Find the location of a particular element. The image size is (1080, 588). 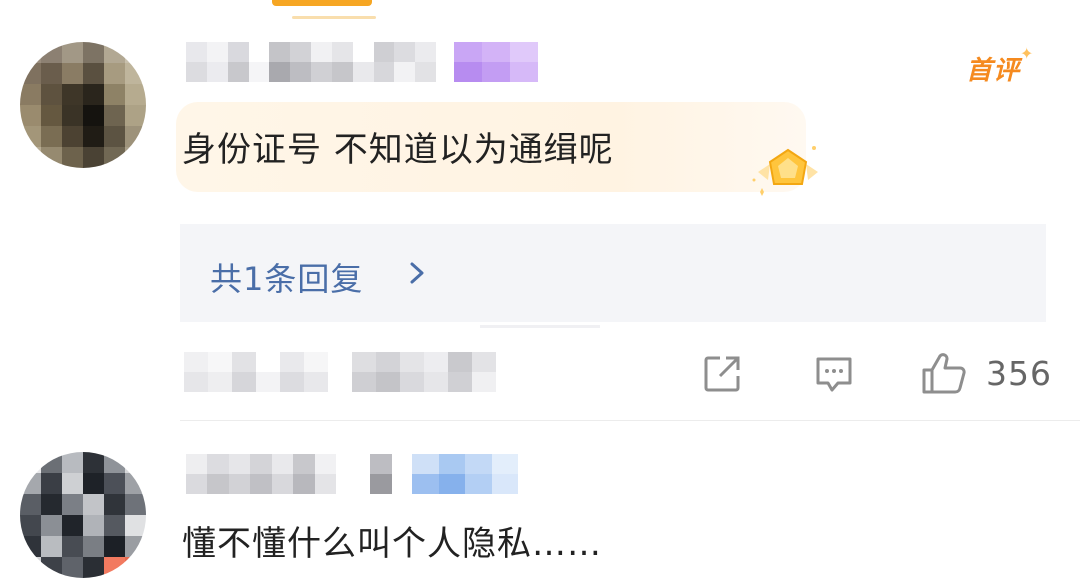

share-icon is located at coordinates (722, 374).